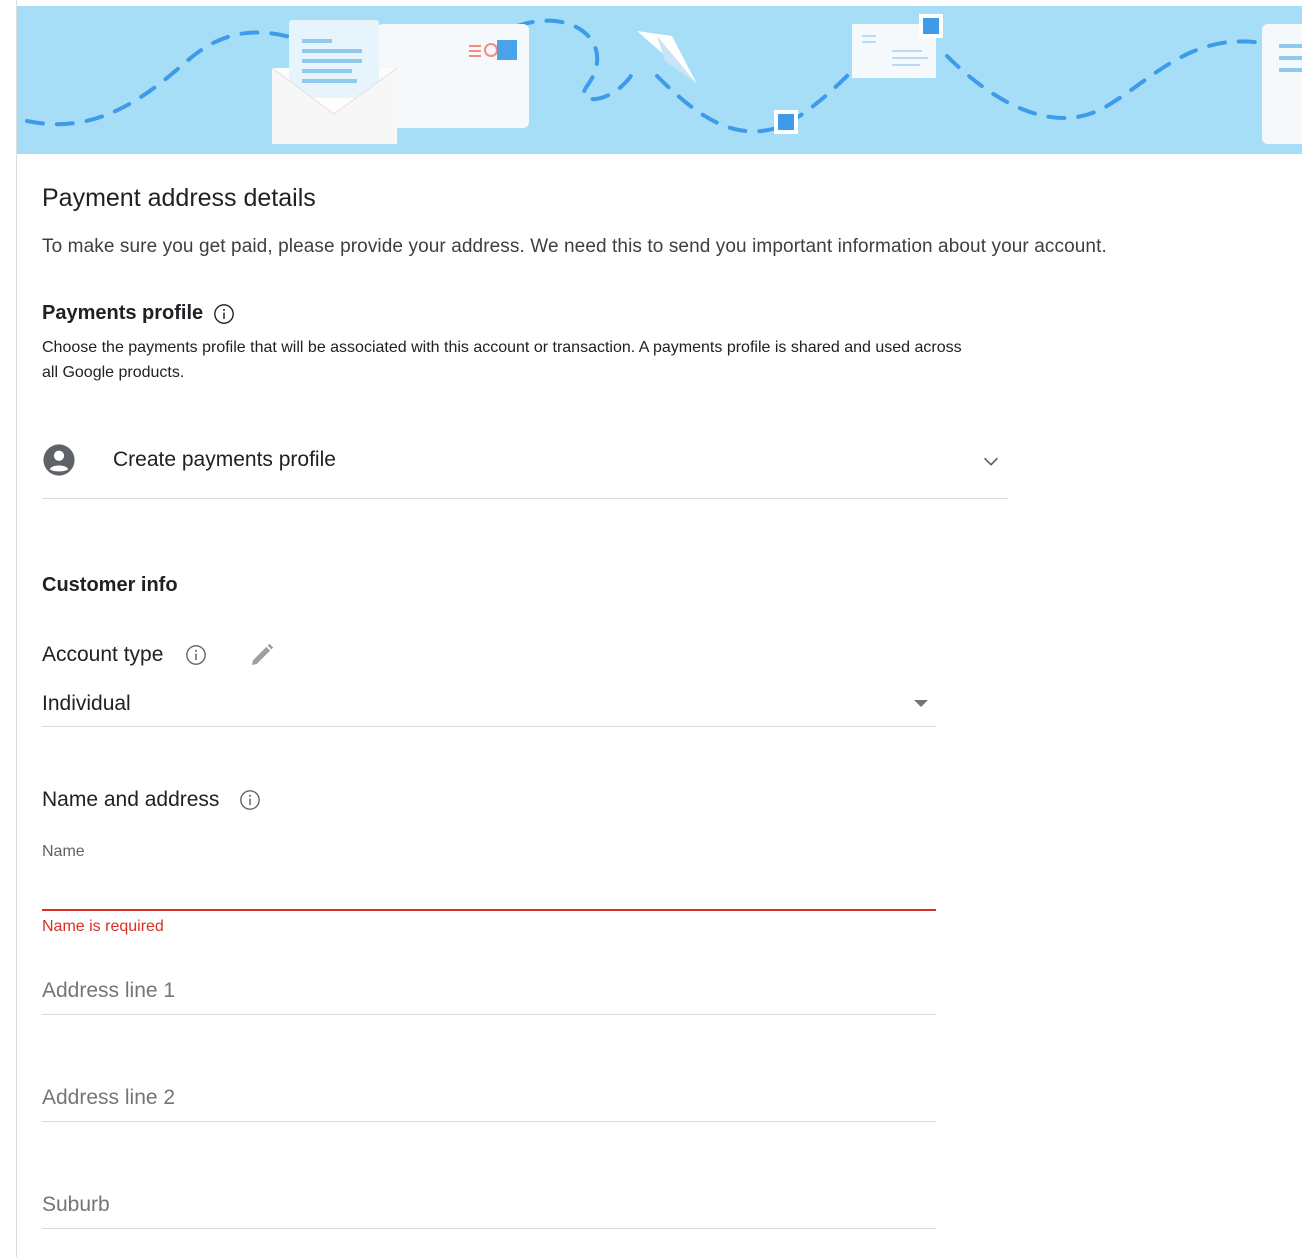 The width and height of the screenshot is (1302, 1257). I want to click on suburb-field, so click(489, 1208).